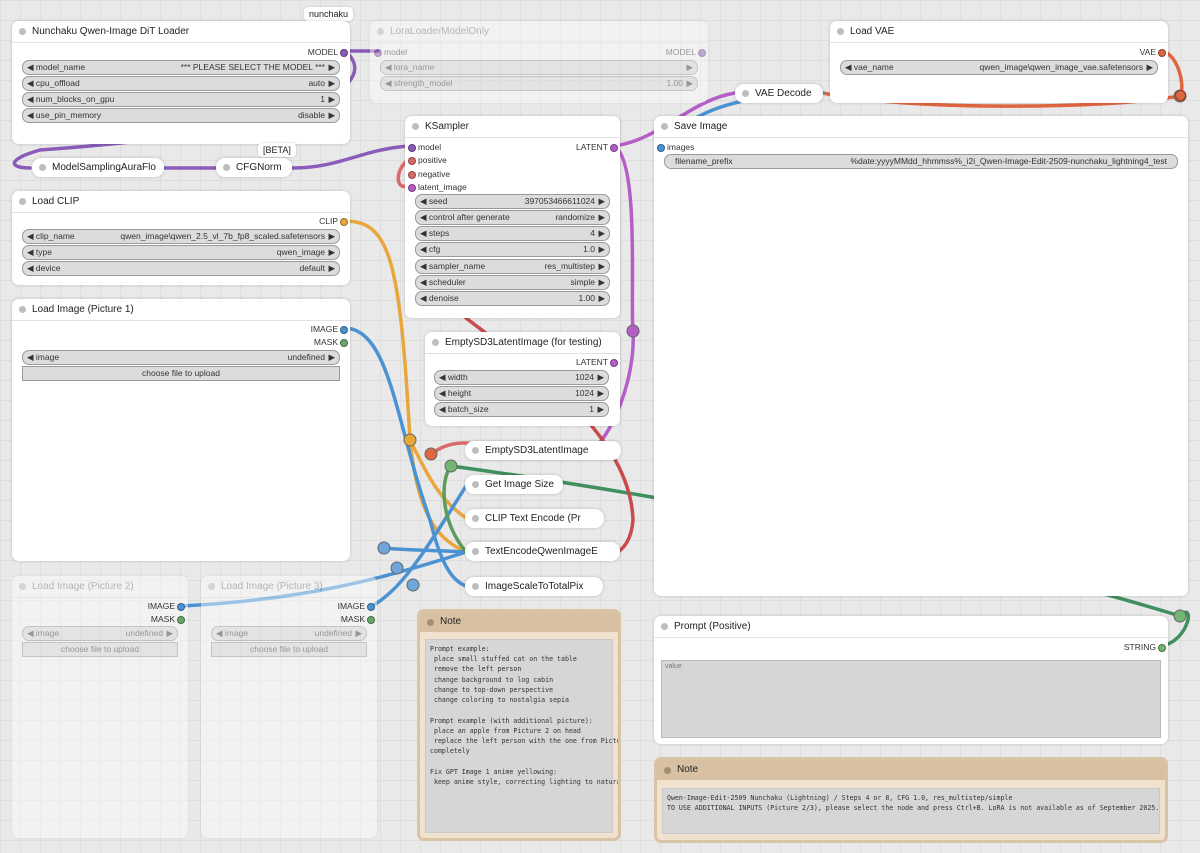 This screenshot has width=1200, height=853. What do you see at coordinates (181, 202) in the screenshot?
I see `node-title: Load CLIP` at bounding box center [181, 202].